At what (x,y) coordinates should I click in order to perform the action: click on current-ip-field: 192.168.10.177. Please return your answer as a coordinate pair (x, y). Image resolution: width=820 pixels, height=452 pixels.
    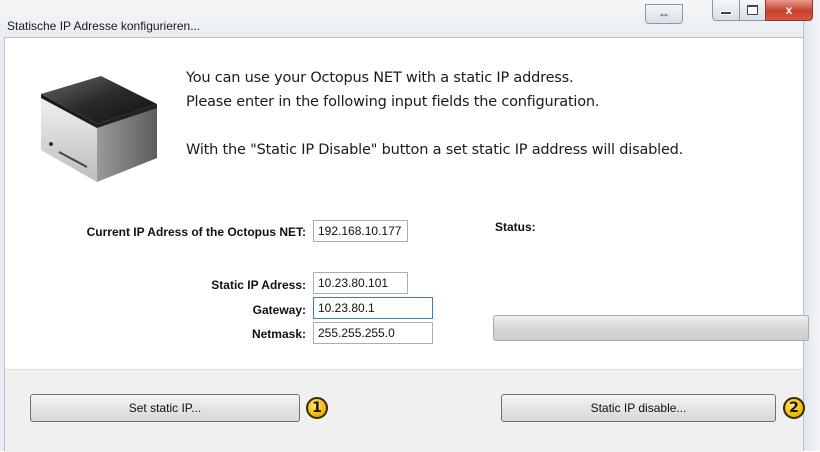
    Looking at the image, I should click on (360, 231).